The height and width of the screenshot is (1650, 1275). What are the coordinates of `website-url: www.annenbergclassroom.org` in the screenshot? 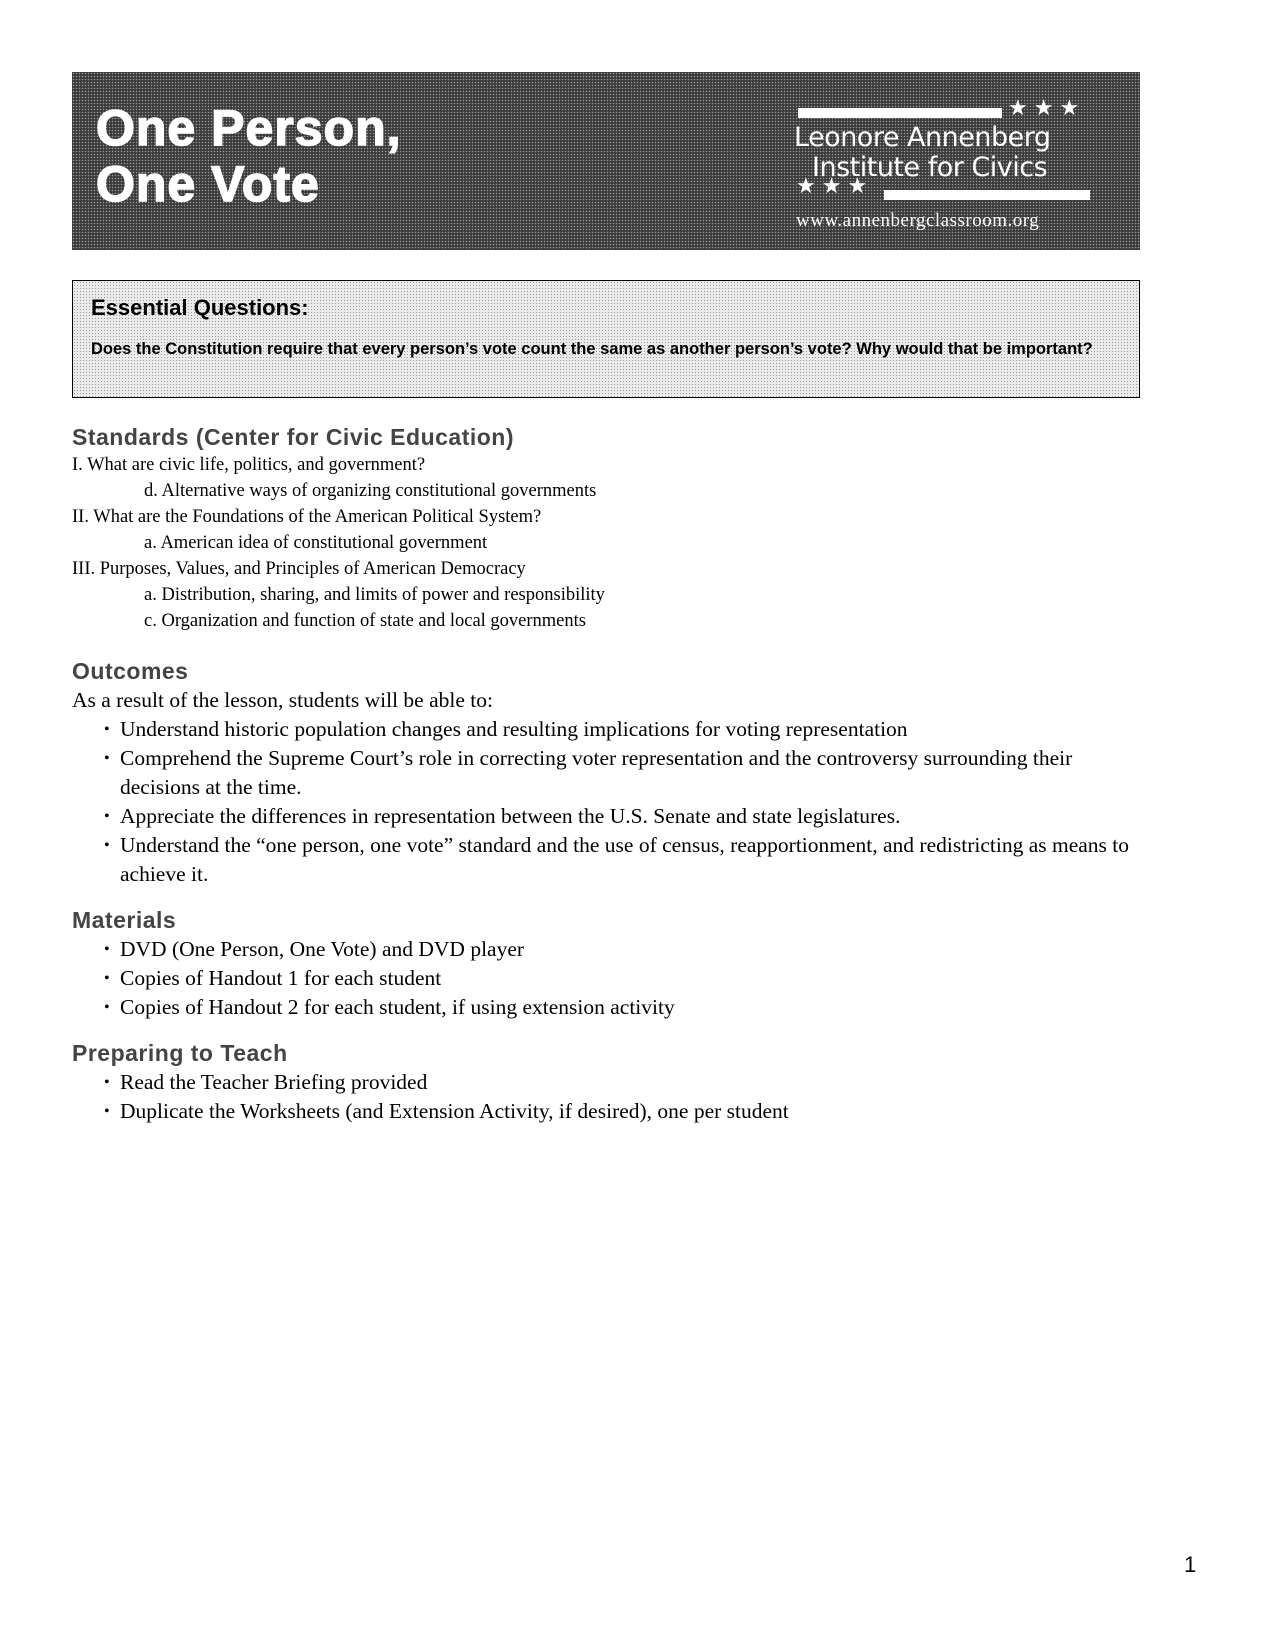 It's located at (918, 220).